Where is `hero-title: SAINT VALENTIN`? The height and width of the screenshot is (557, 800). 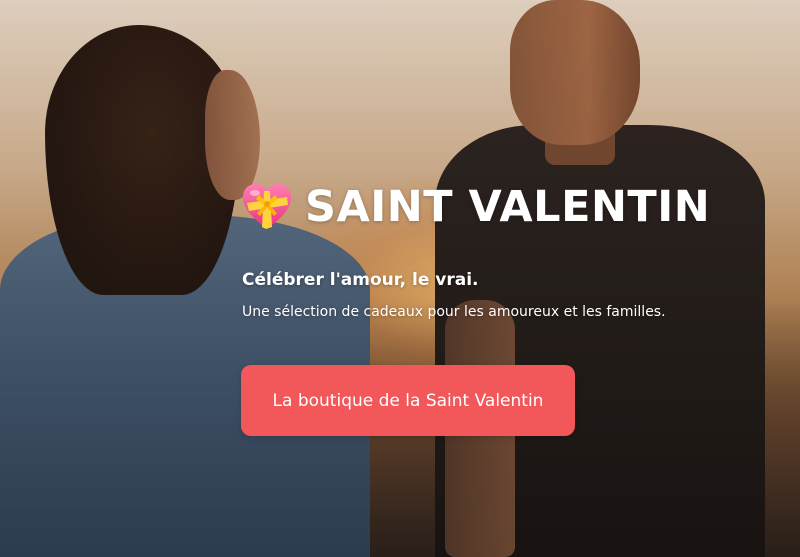
hero-title: SAINT VALENTIN is located at coordinates (508, 207).